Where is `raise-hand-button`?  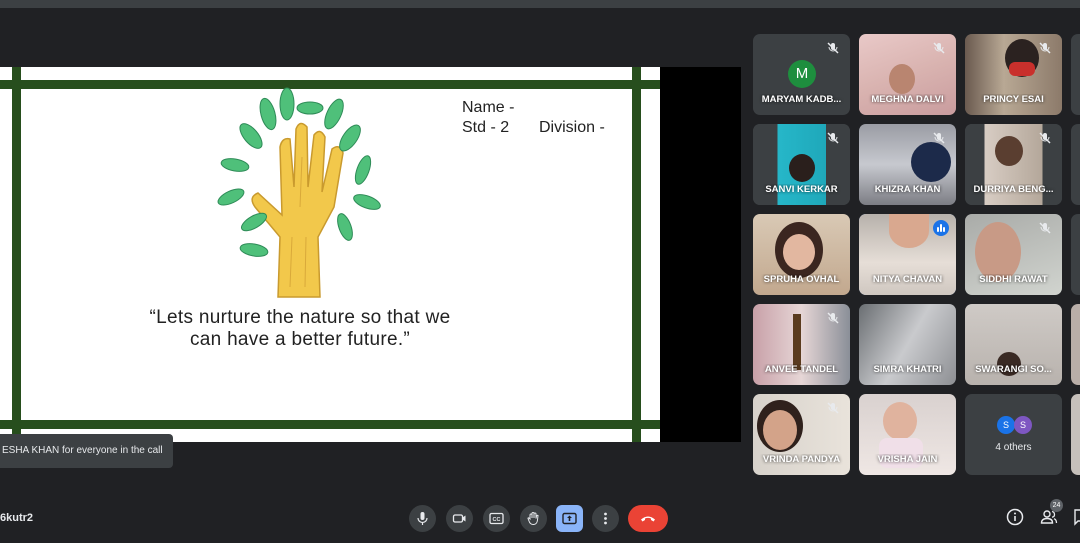 raise-hand-button is located at coordinates (533, 518).